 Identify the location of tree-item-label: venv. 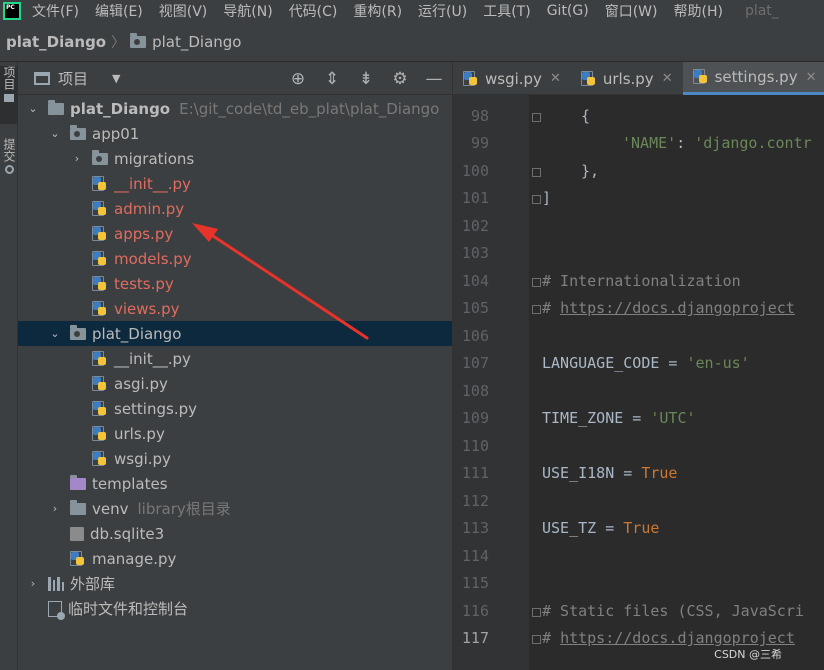
(110, 508).